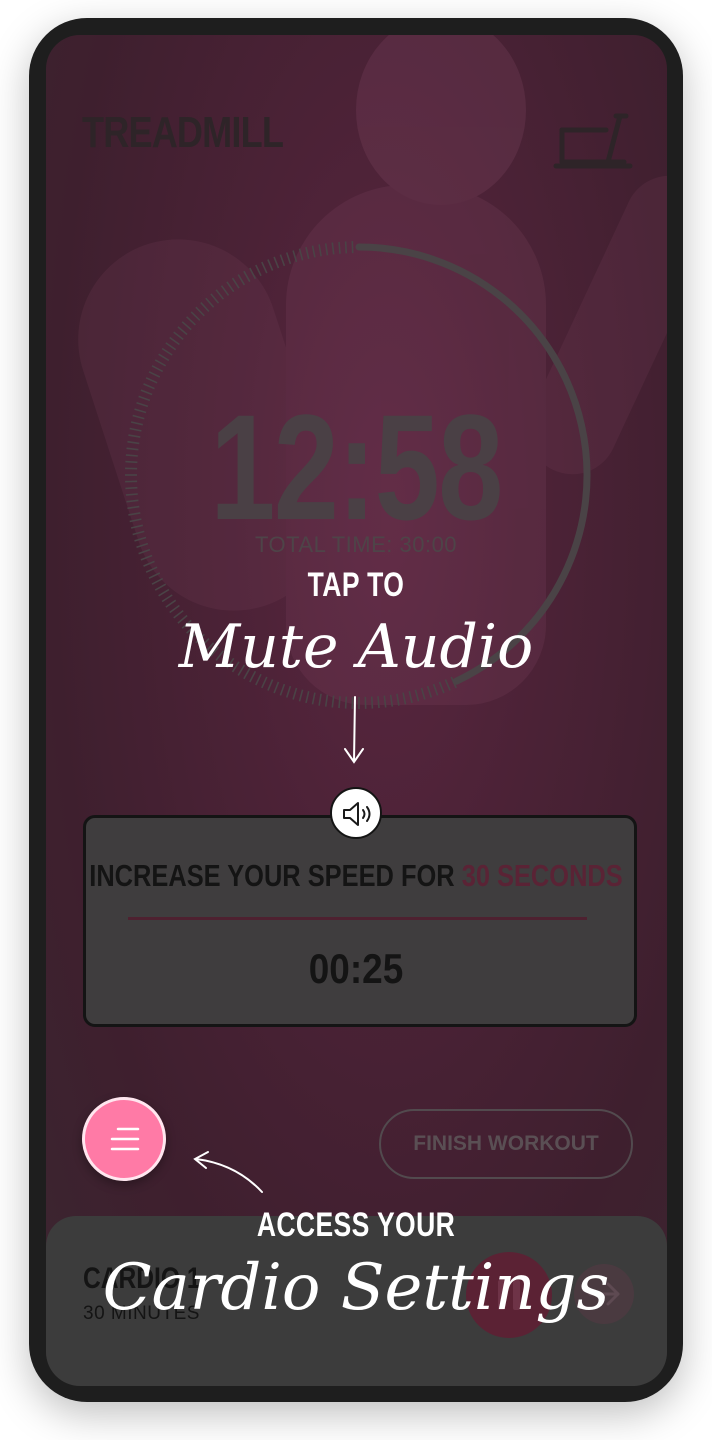 Image resolution: width=712 pixels, height=1440 pixels. Describe the element at coordinates (360, 921) in the screenshot. I see `interval-card` at that location.